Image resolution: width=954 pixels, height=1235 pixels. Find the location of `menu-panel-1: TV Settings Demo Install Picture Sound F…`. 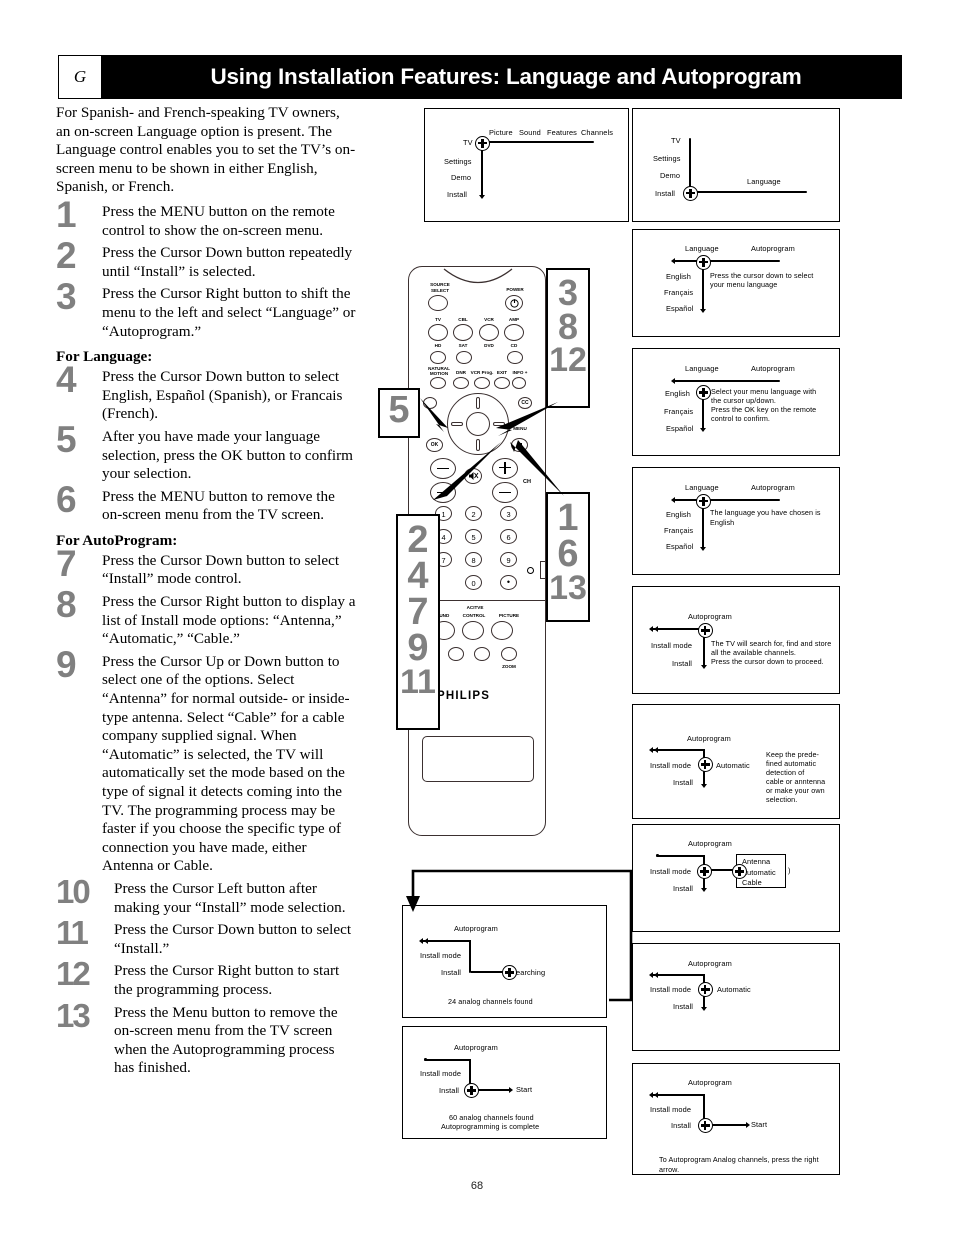

menu-panel-1: TV Settings Demo Install Picture Sound F… is located at coordinates (526, 165).